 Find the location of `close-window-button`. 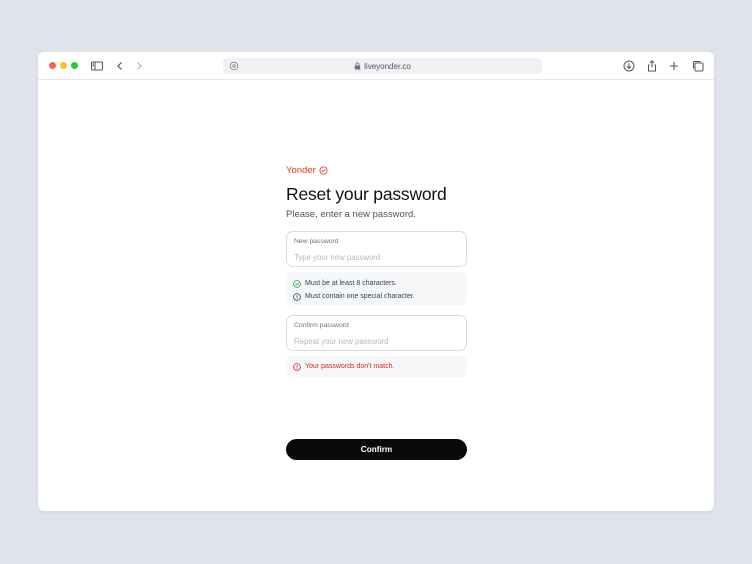

close-window-button is located at coordinates (52, 65).